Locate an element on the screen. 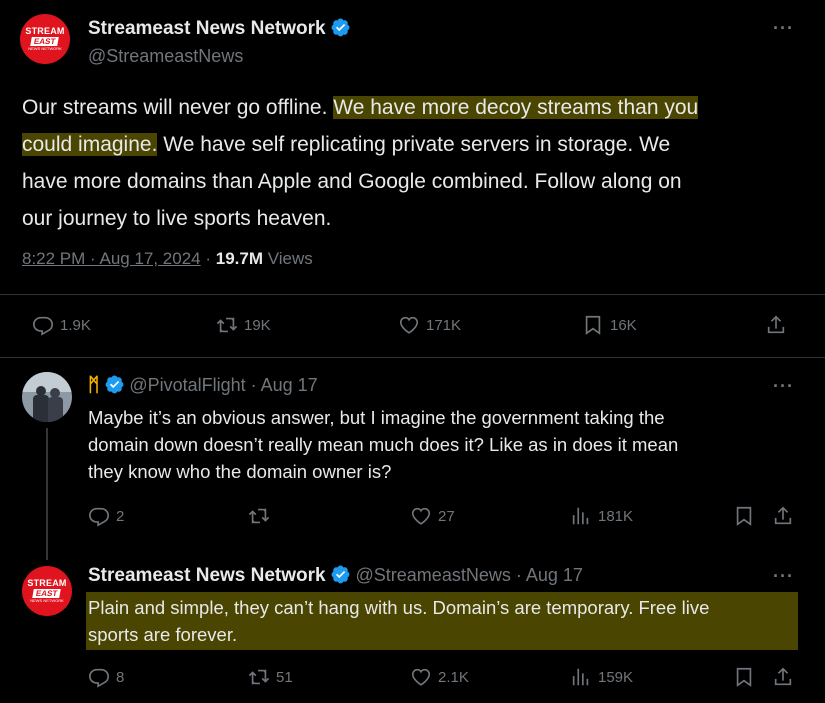 The image size is (825, 703). highlighted-text: We have more decoy streams than you is located at coordinates (516, 107).